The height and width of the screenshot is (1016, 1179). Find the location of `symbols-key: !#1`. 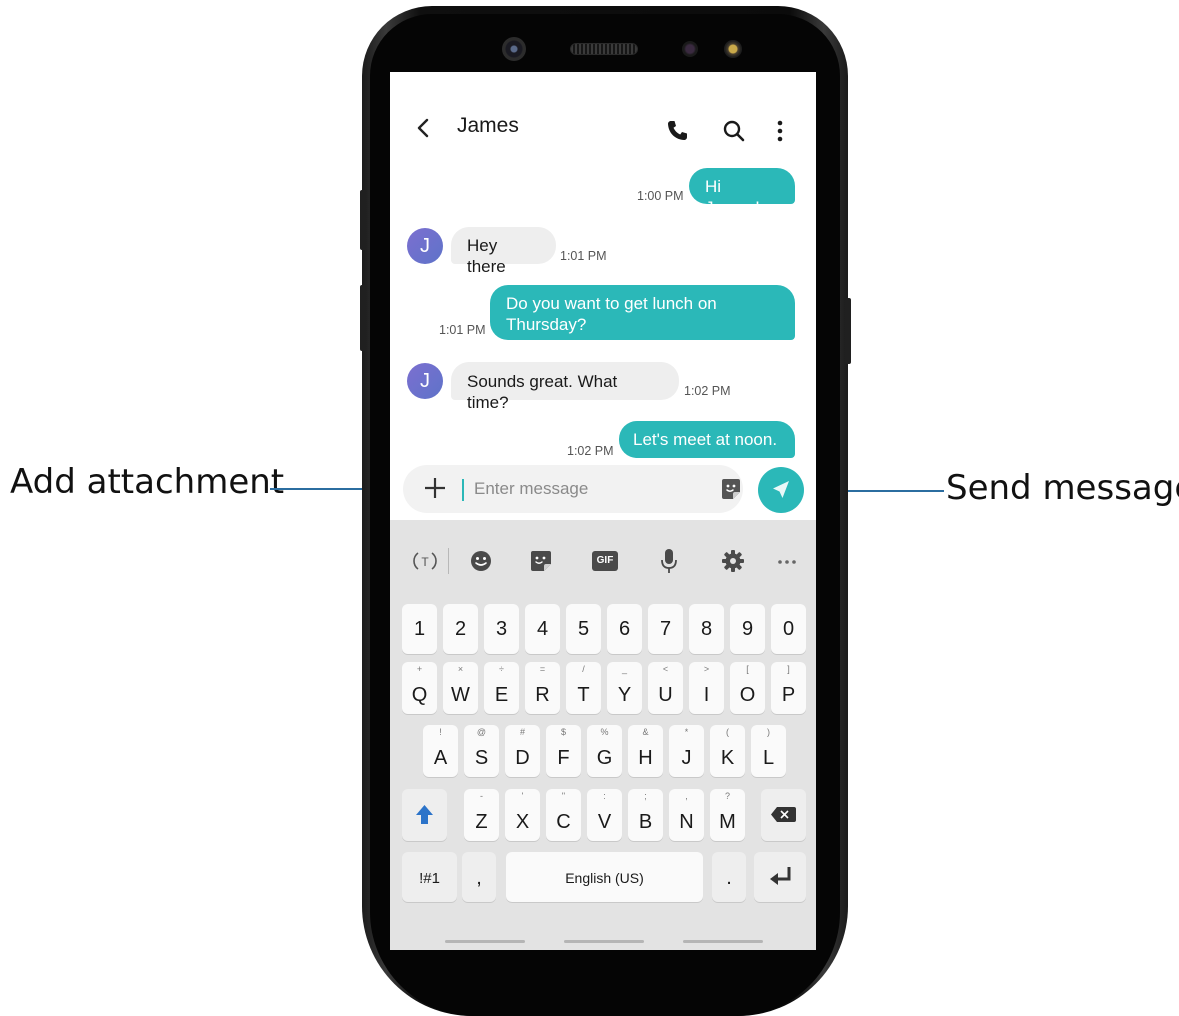

symbols-key: !#1 is located at coordinates (429, 877).